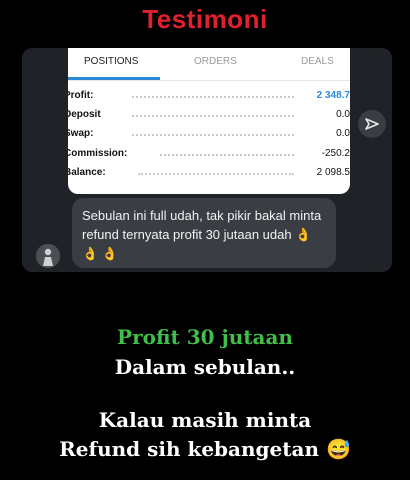 The height and width of the screenshot is (480, 410). I want to click on caption-line-1: Profit 30 jutaan, so click(205, 337).